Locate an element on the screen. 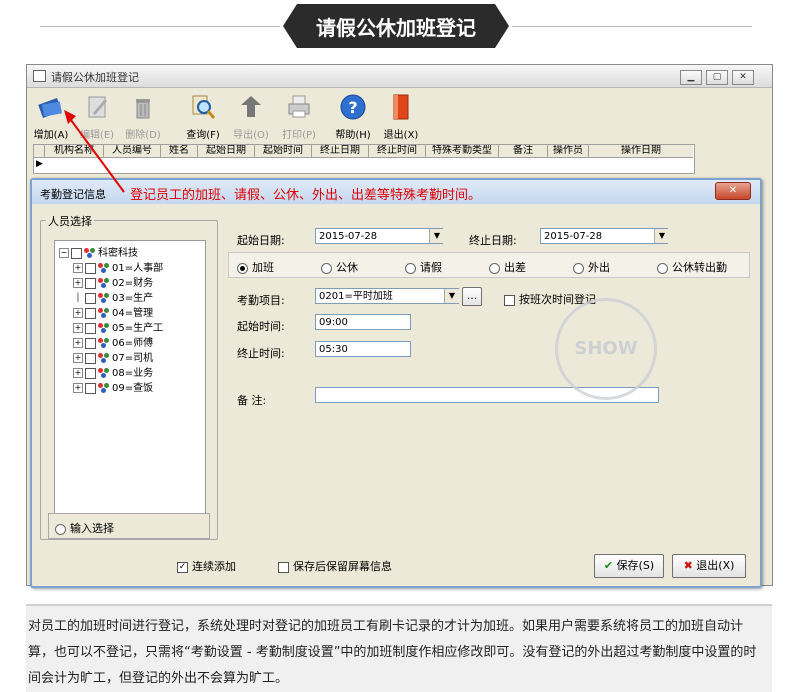 The image size is (790, 692). type-business-trip: 出差 is located at coordinates (507, 267).